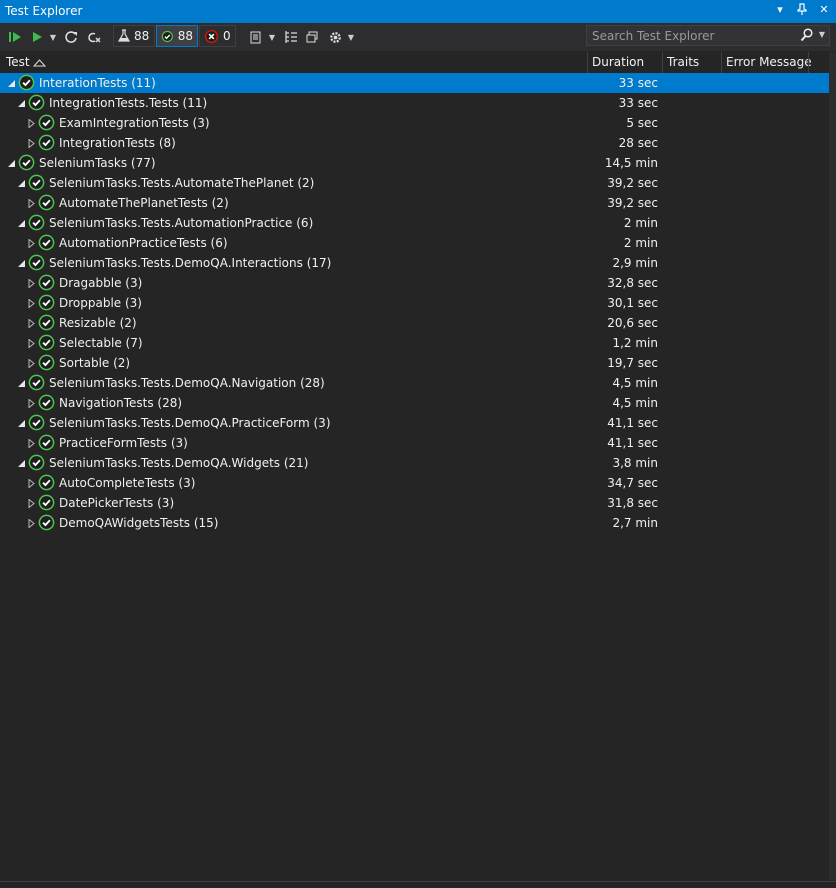 The width and height of the screenshot is (836, 888). Describe the element at coordinates (414, 443) in the screenshot. I see `tree-row: PracticeFormTests (3) 41,1 sec` at that location.